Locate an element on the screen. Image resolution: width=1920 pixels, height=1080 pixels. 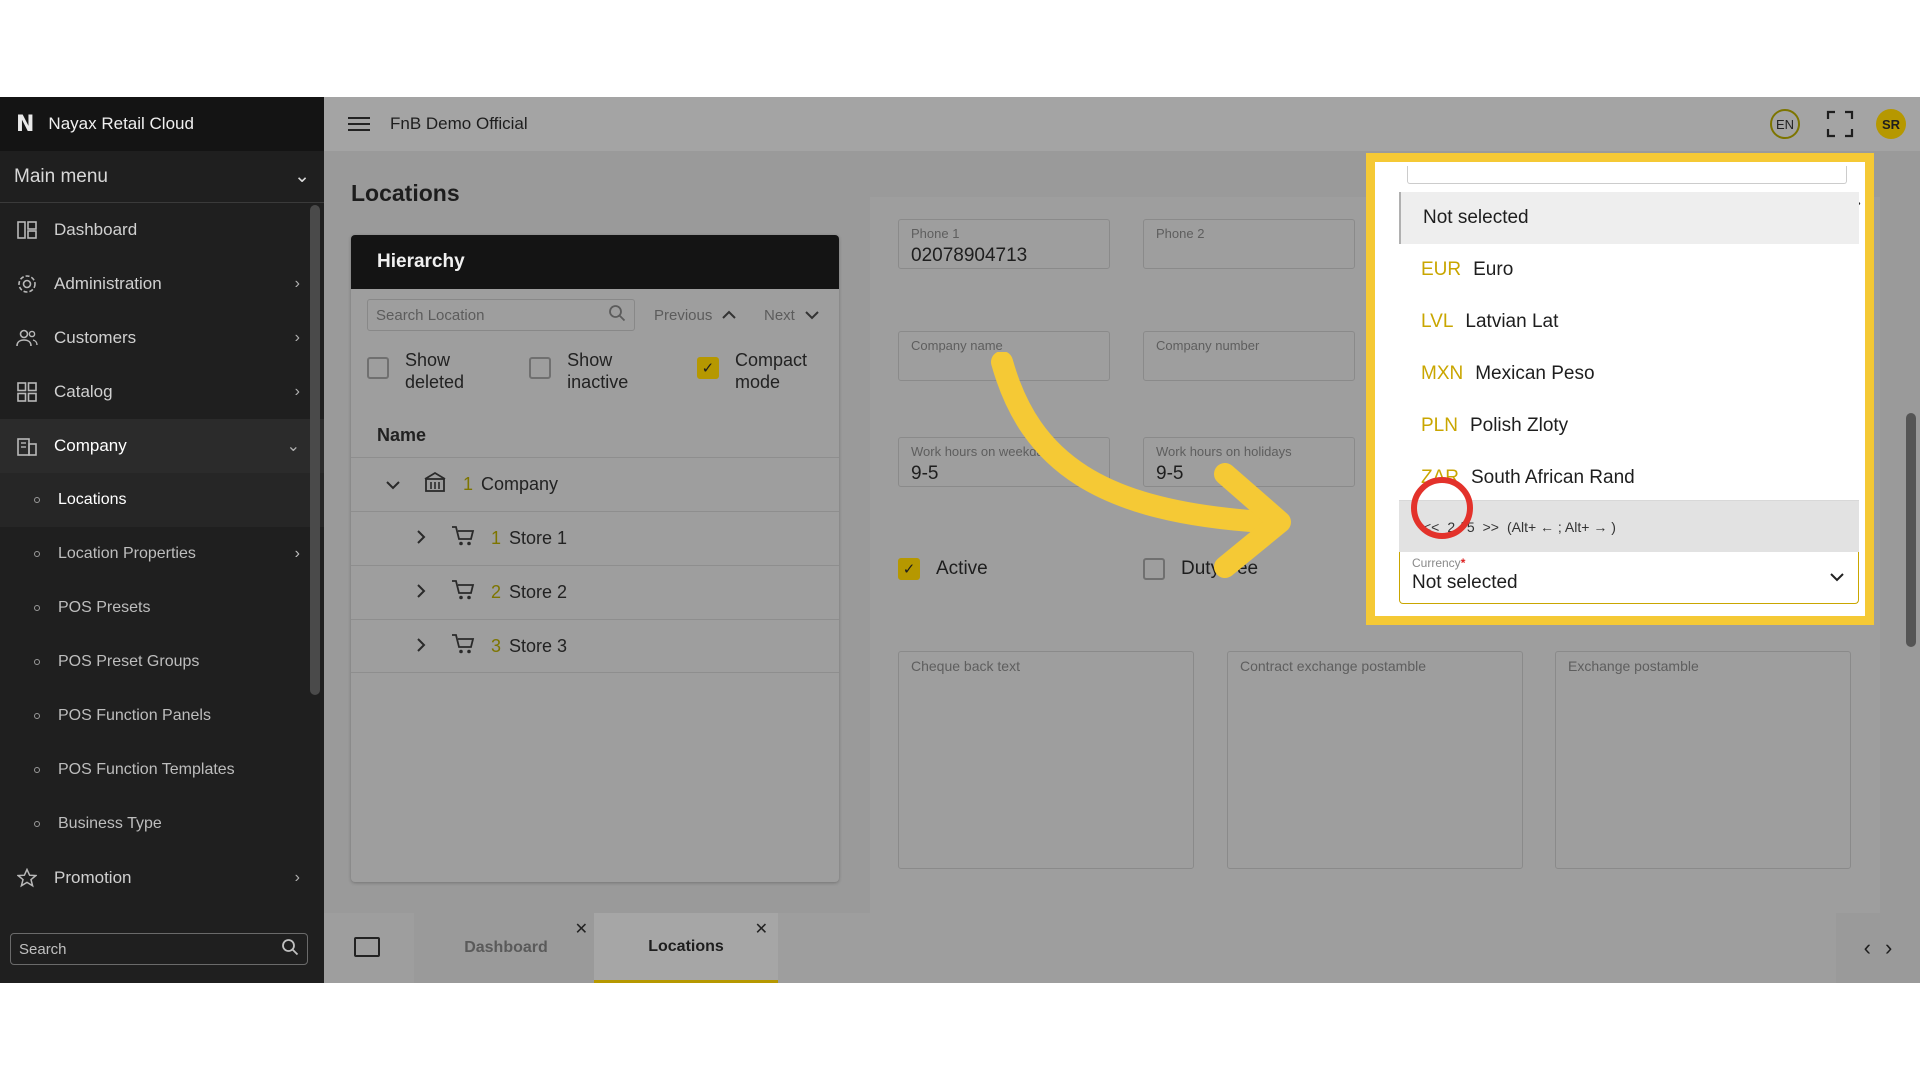
location-search-input: Search Location is located at coordinates (501, 315).